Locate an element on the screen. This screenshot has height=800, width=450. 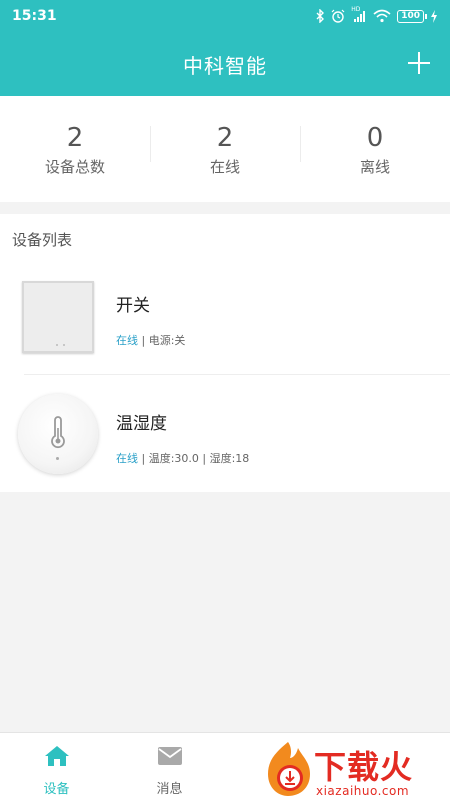
stat-label: 设备总数 is located at coordinates (74, 166).